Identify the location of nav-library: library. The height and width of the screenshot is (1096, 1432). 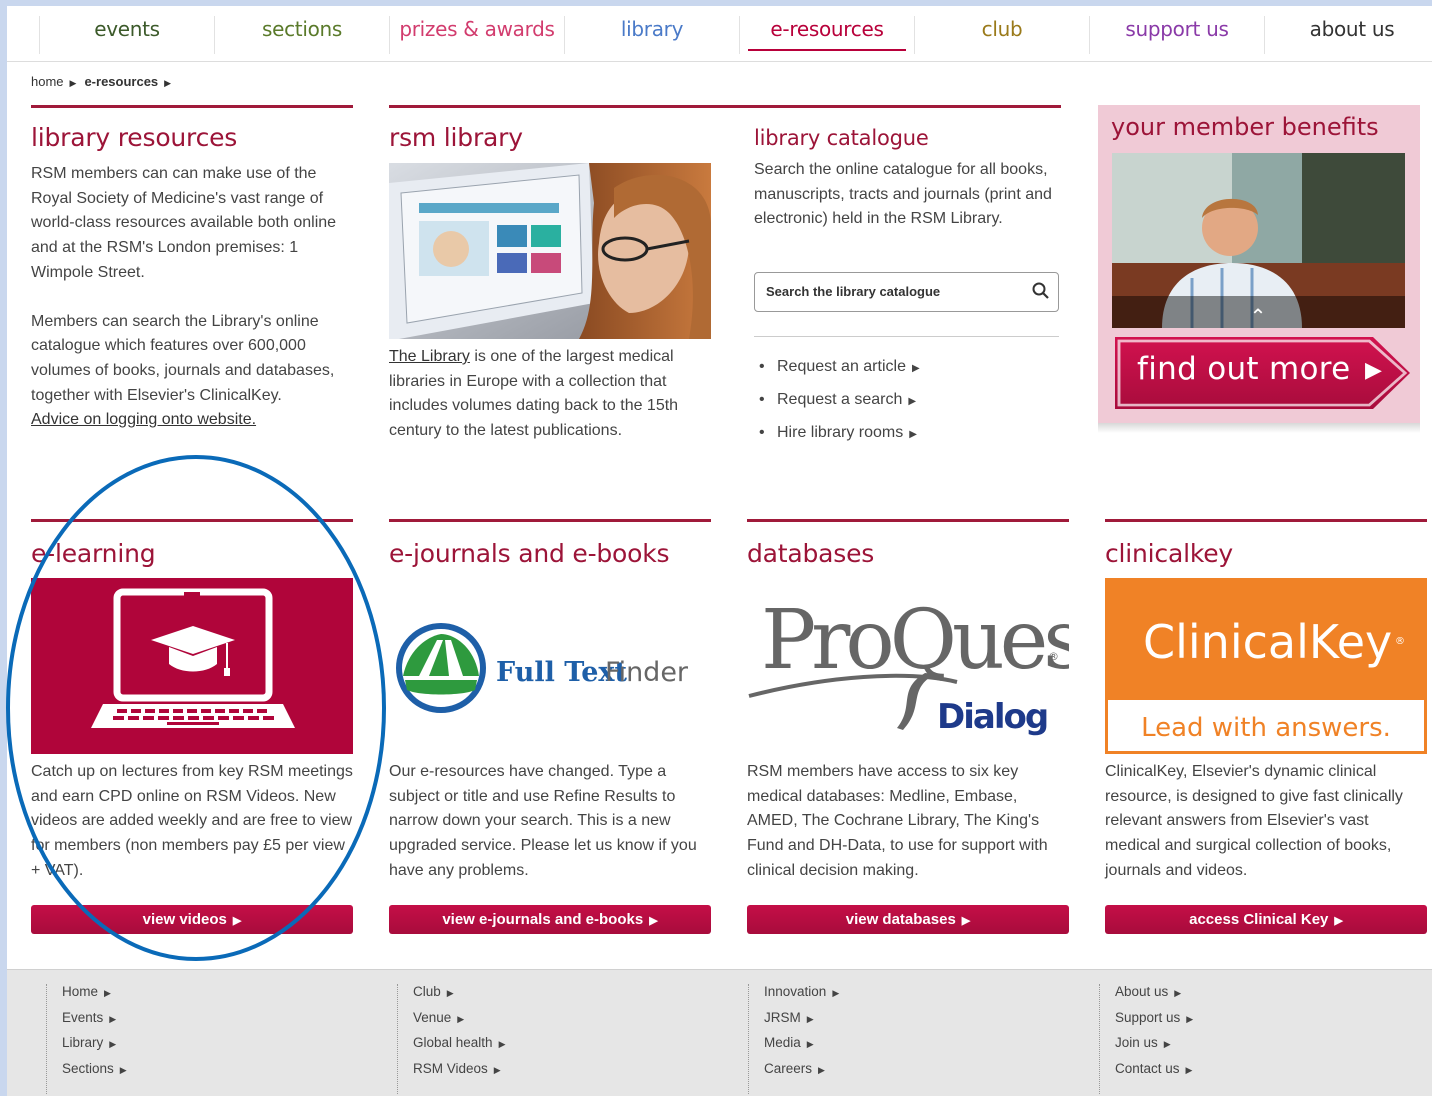
(651, 35).